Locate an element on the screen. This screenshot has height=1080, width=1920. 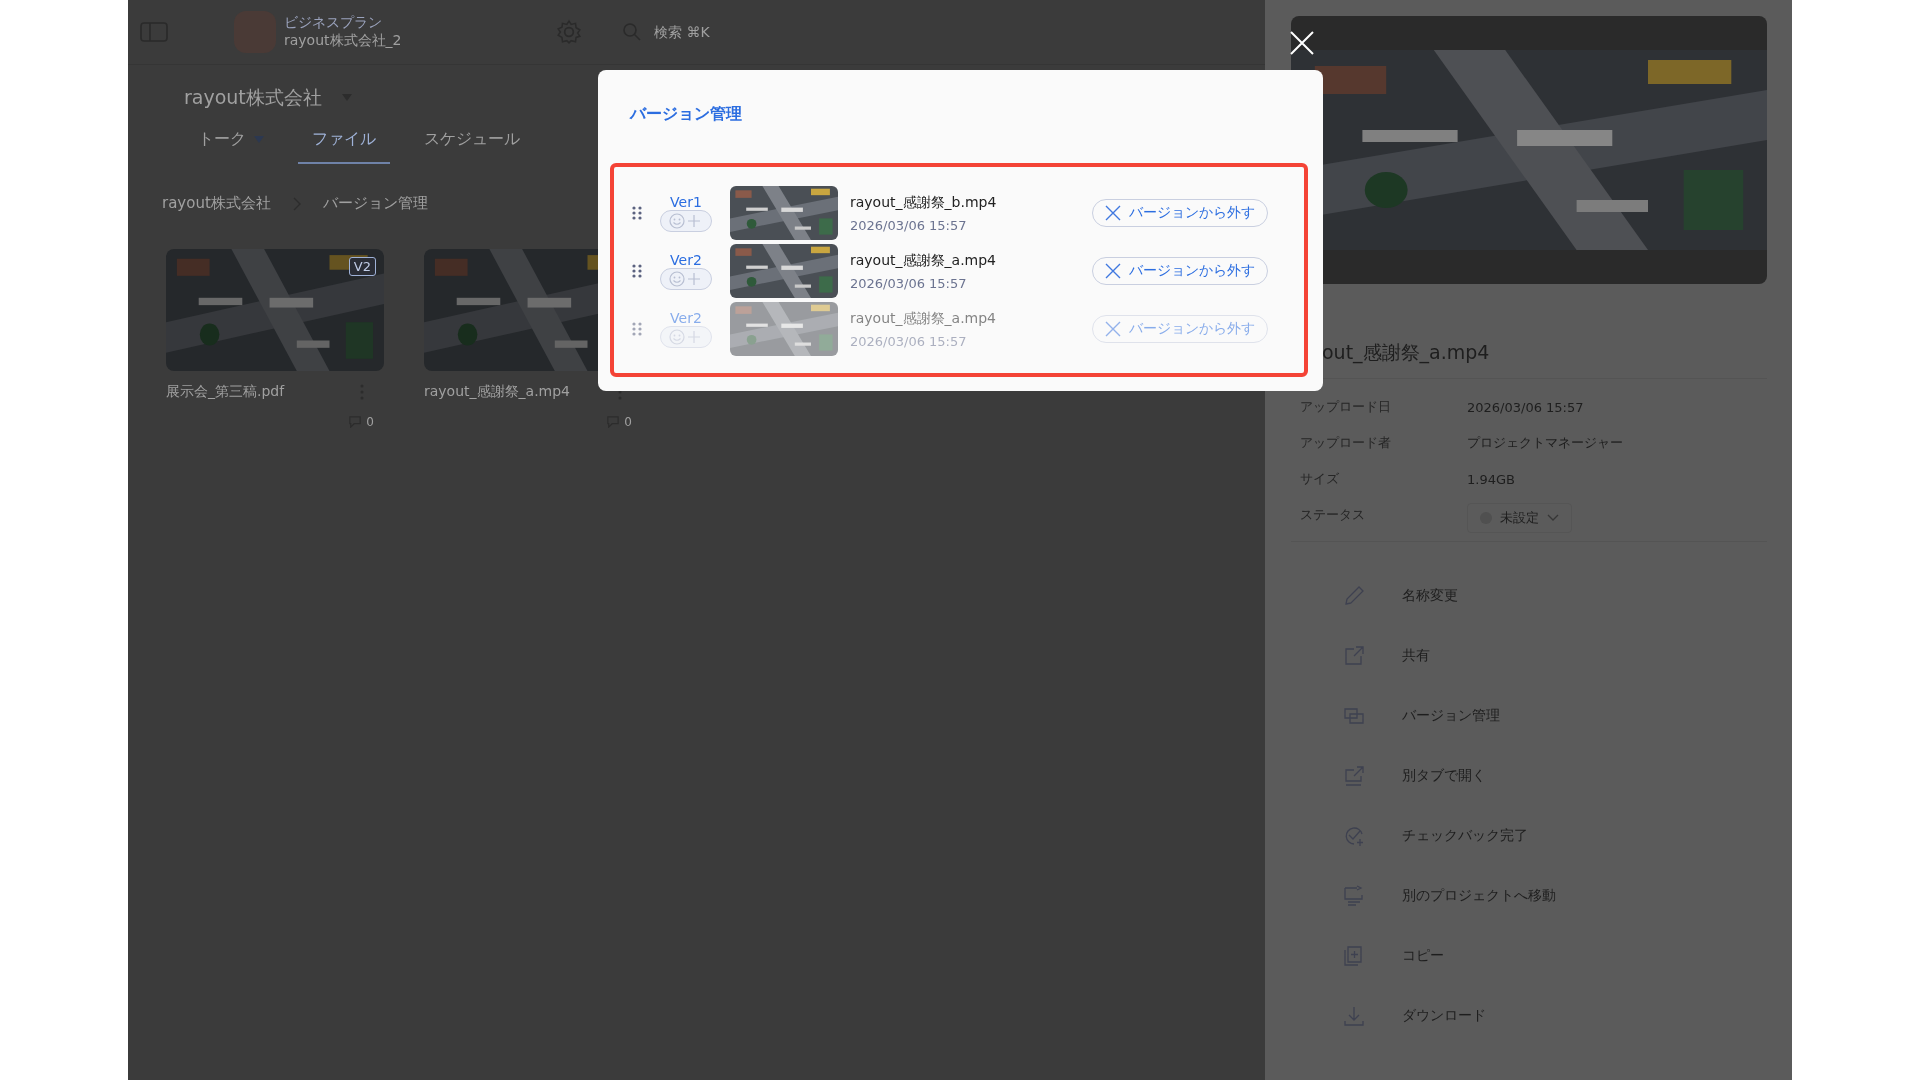
version-badge: V2 is located at coordinates (362, 266).